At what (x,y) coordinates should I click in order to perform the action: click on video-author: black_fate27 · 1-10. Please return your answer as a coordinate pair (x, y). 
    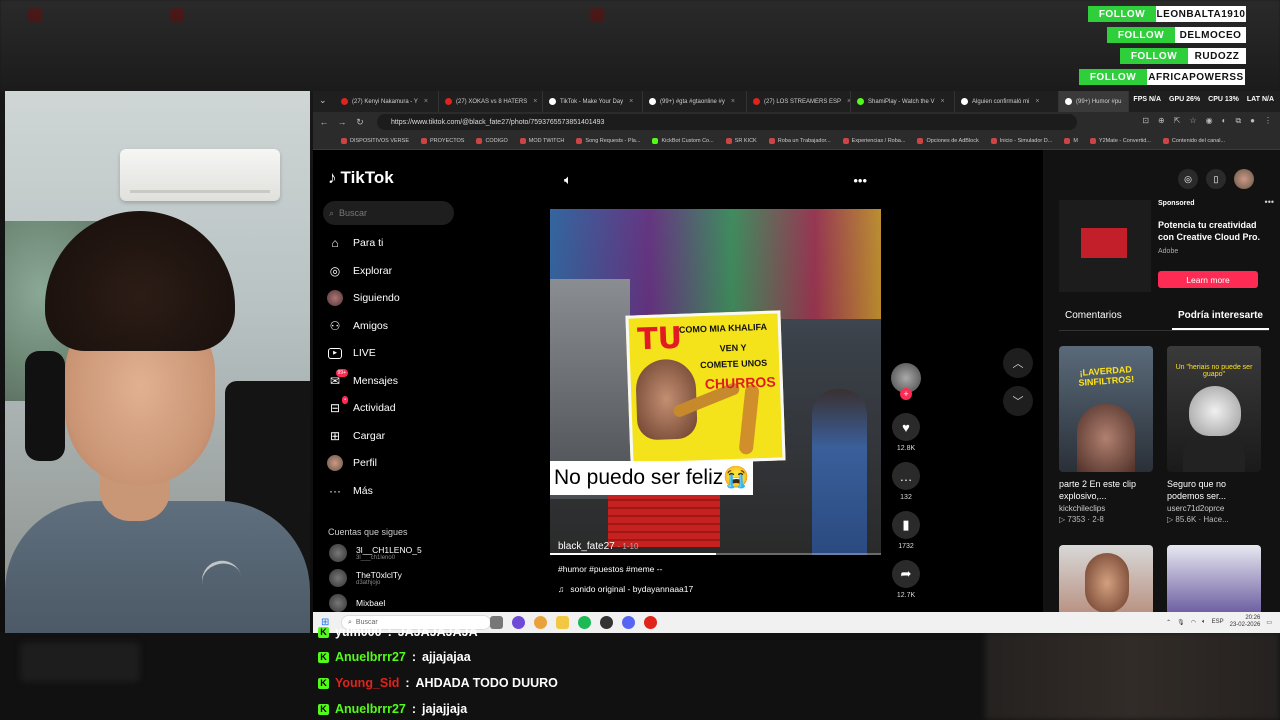
    Looking at the image, I should click on (598, 546).